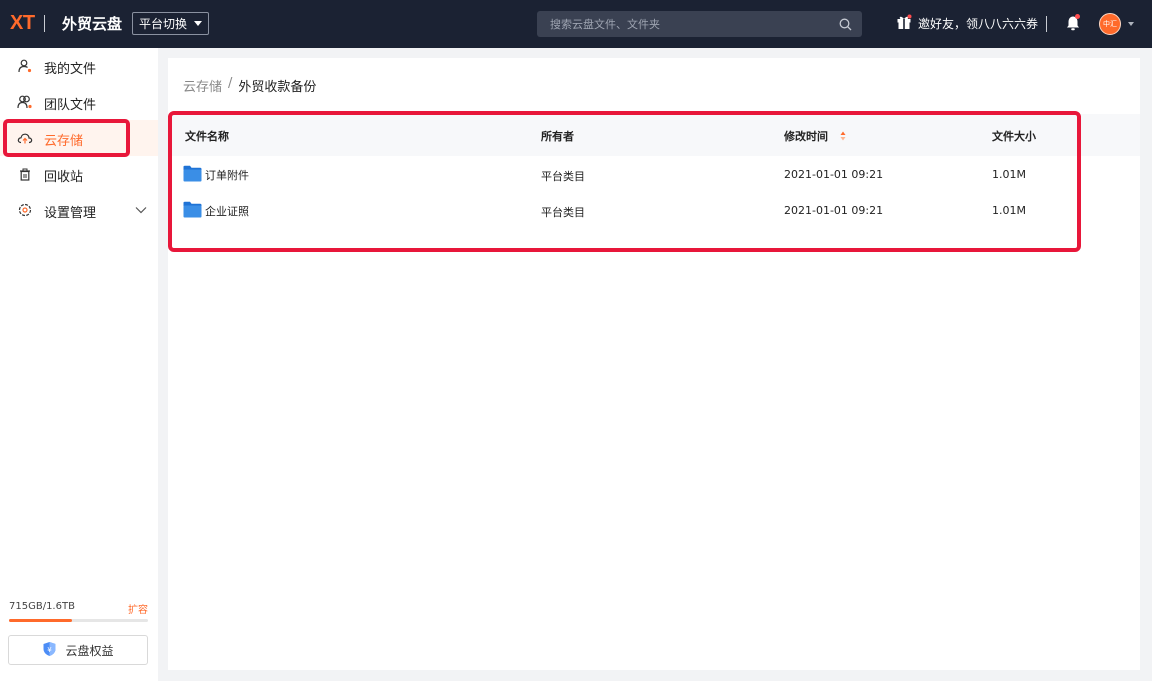 The image size is (1152, 681). Describe the element at coordinates (25, 210) in the screenshot. I see `settings-icon` at that location.